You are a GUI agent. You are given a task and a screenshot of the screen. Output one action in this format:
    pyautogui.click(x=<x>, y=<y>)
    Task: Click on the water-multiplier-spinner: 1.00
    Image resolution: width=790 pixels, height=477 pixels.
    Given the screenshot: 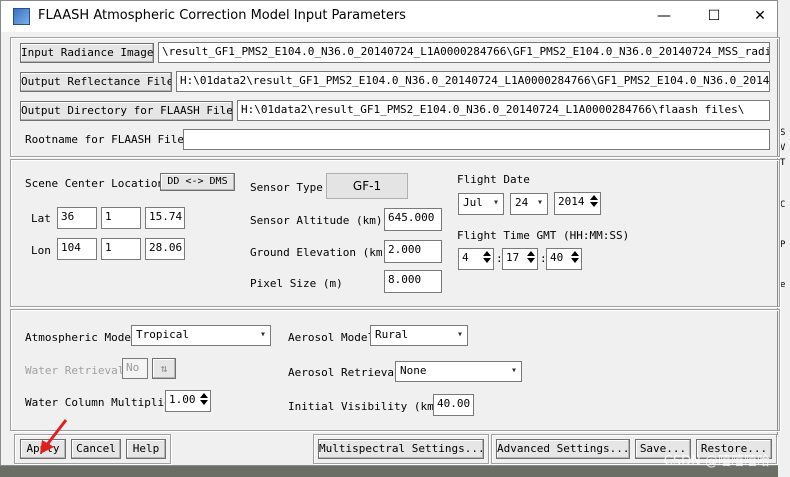 What is the action you would take?
    pyautogui.click(x=188, y=401)
    